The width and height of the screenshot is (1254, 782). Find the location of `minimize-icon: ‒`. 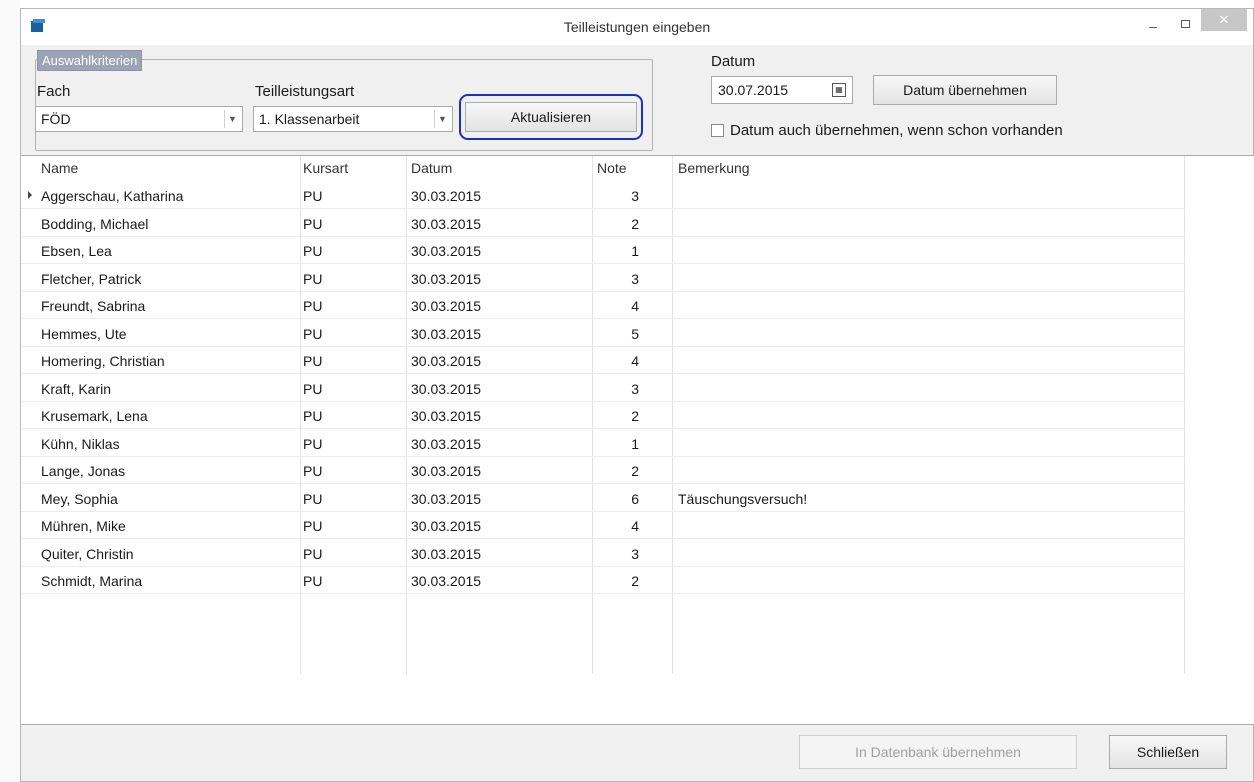

minimize-icon: ‒ is located at coordinates (1153, 26).